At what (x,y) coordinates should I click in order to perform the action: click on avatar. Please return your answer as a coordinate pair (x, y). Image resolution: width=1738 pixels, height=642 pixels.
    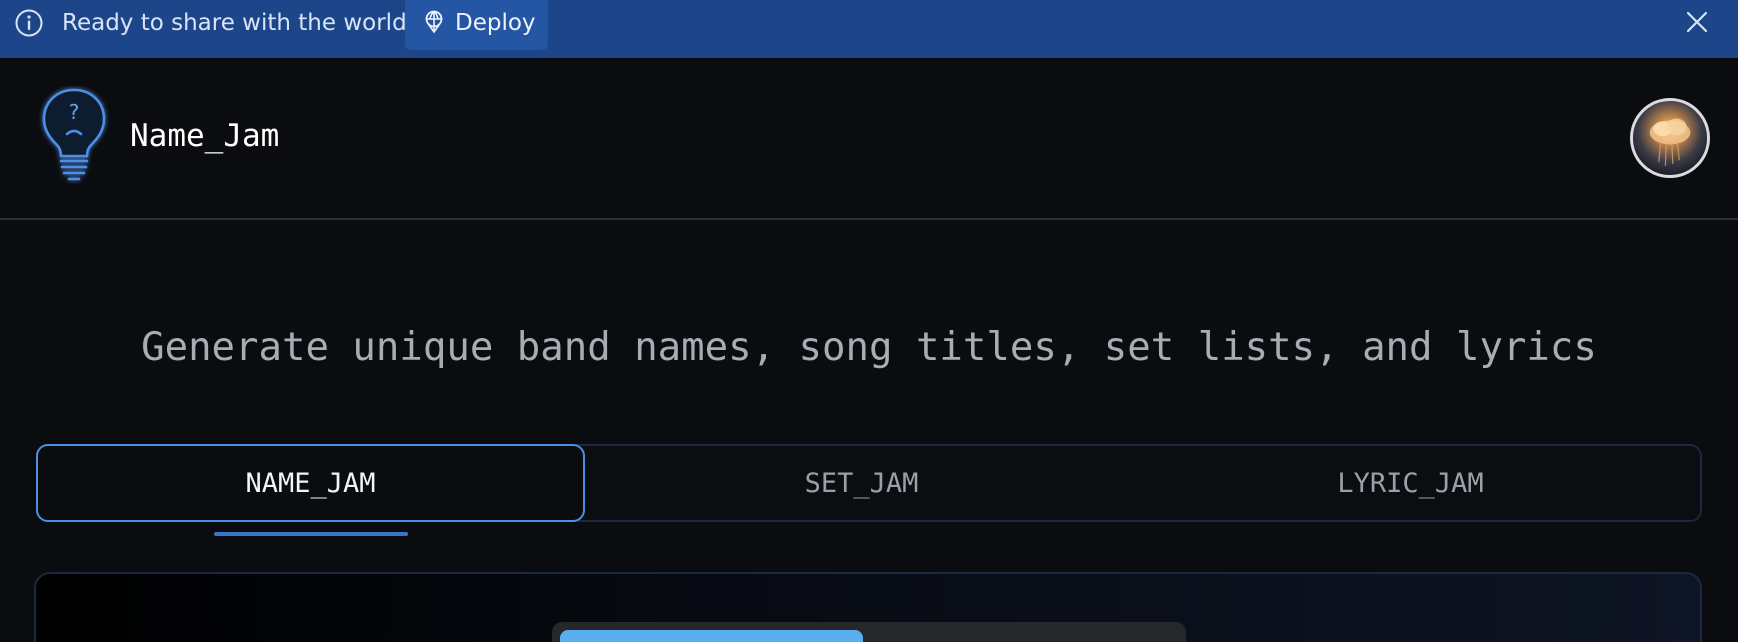
    Looking at the image, I should click on (1670, 138).